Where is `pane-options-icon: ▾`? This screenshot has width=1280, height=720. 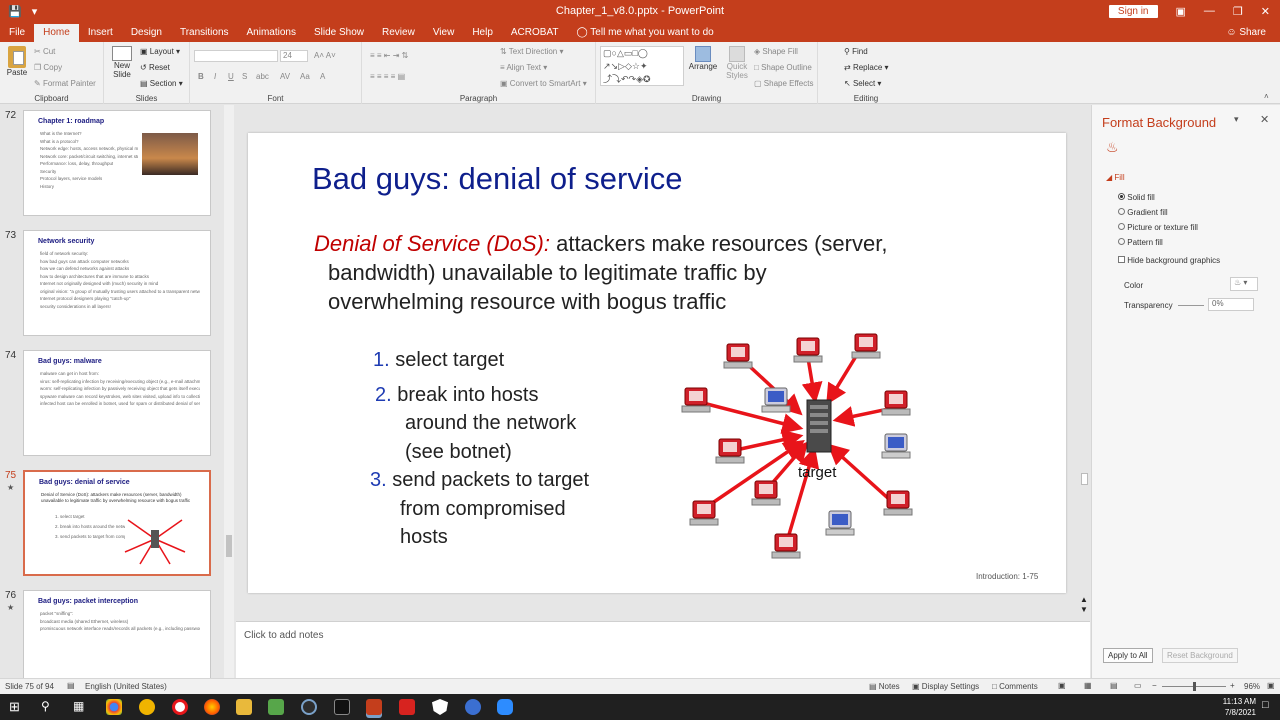 pane-options-icon: ▾ is located at coordinates (1236, 119).